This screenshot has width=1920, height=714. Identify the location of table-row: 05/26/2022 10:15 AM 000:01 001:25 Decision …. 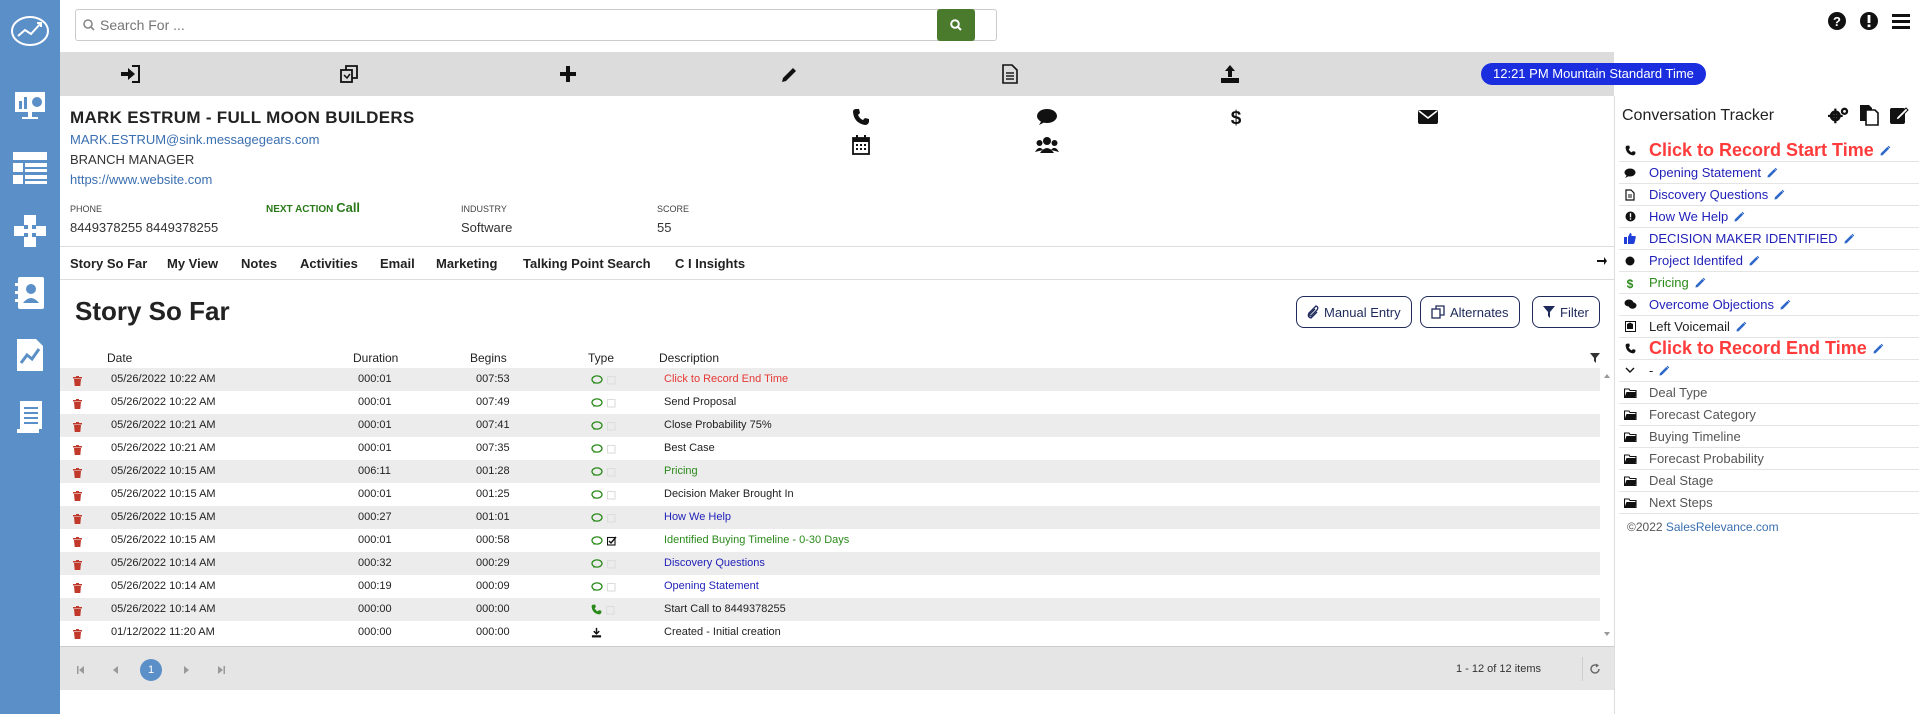
(830, 494).